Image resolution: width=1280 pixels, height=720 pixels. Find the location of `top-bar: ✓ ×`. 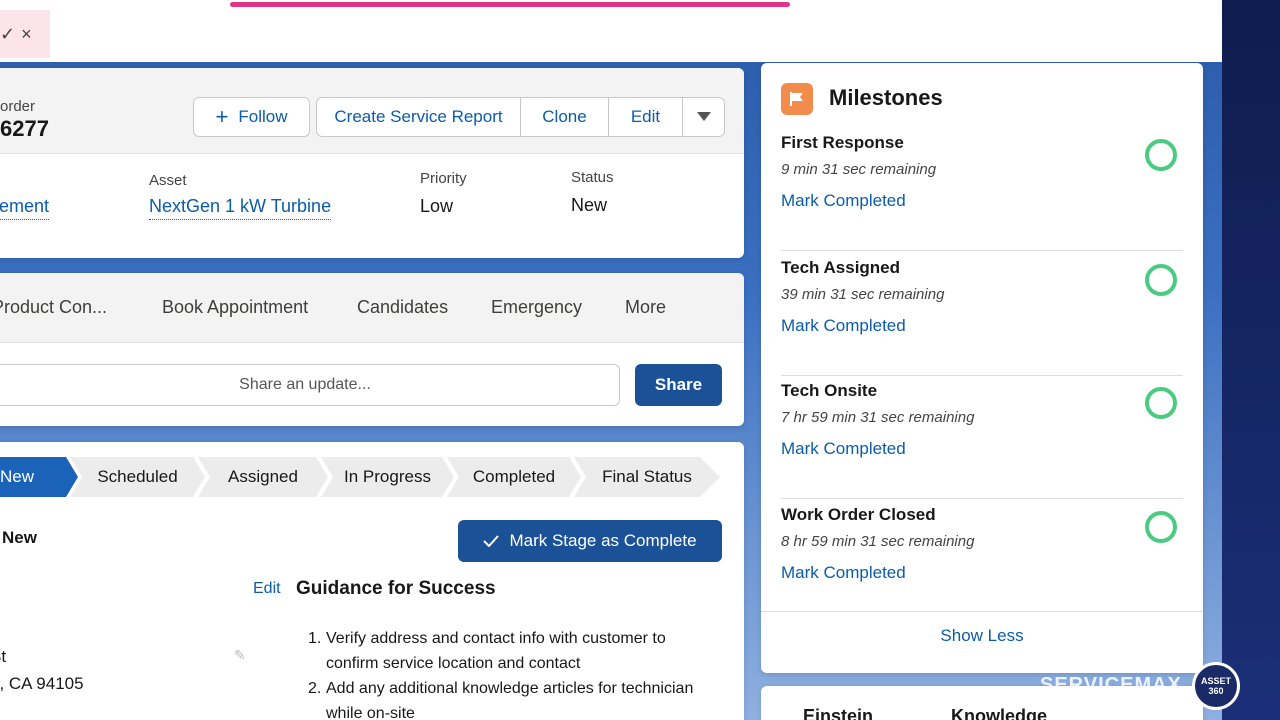

top-bar: ✓ × is located at coordinates (611, 31).